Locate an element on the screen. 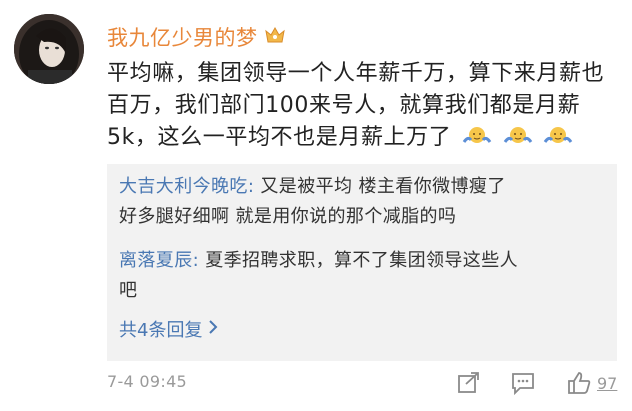 Image resolution: width=632 pixels, height=411 pixels. avatar is located at coordinates (49, 49).